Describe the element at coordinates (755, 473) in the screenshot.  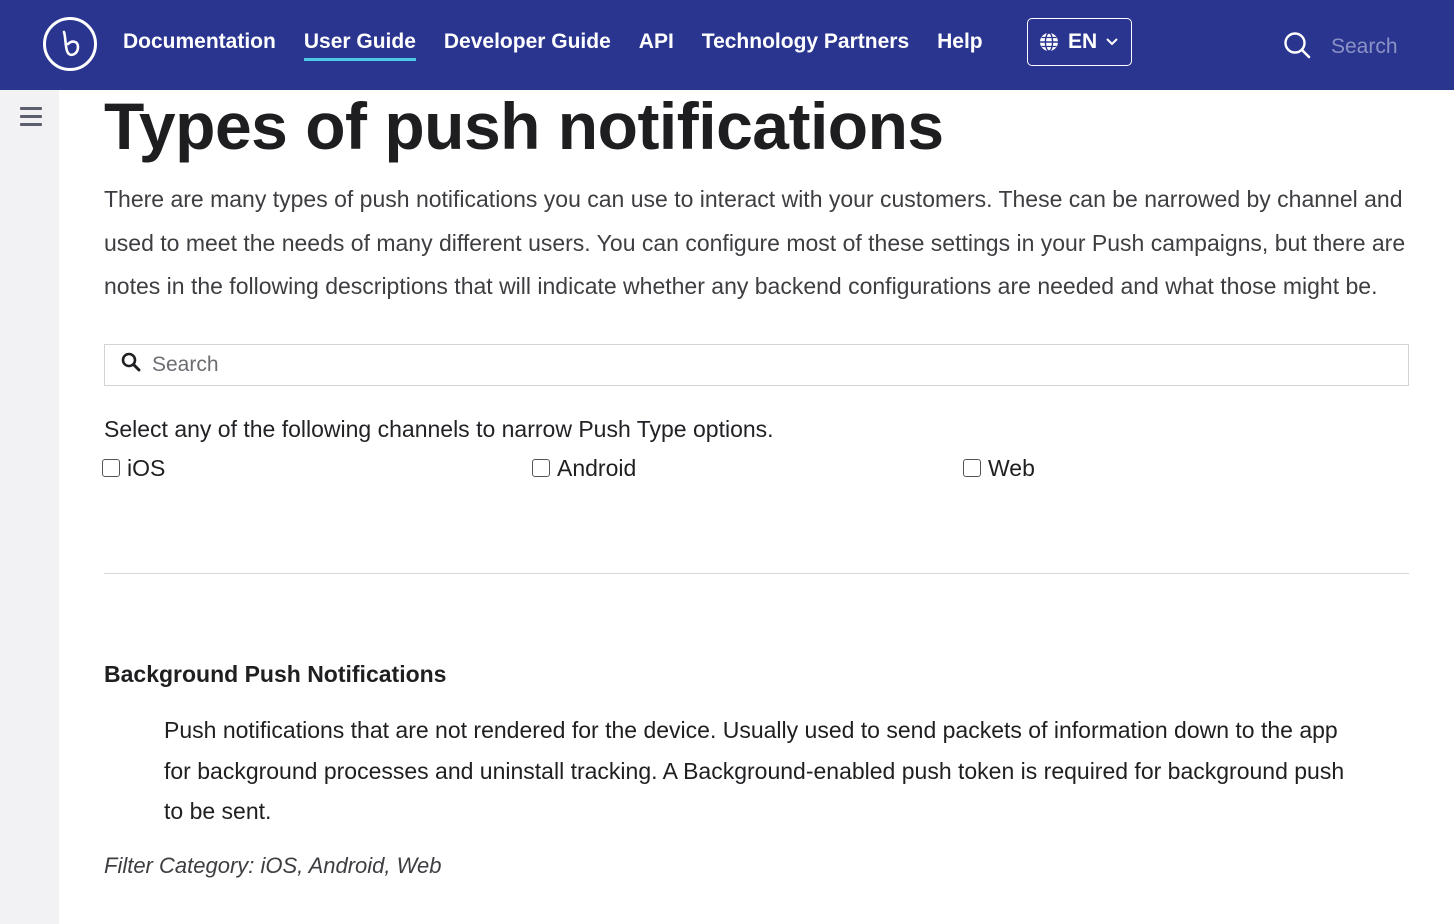
I see `channel-filters: iOS Android Web` at that location.